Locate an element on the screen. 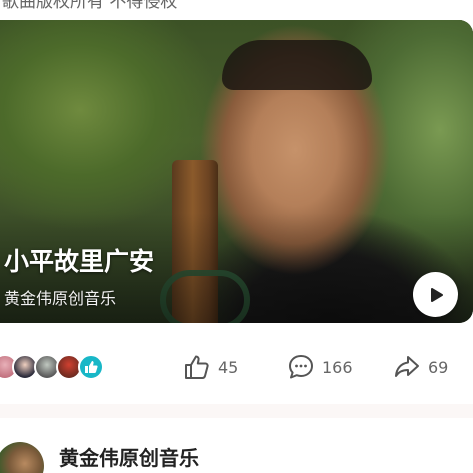  author-avatar is located at coordinates (22, 457).